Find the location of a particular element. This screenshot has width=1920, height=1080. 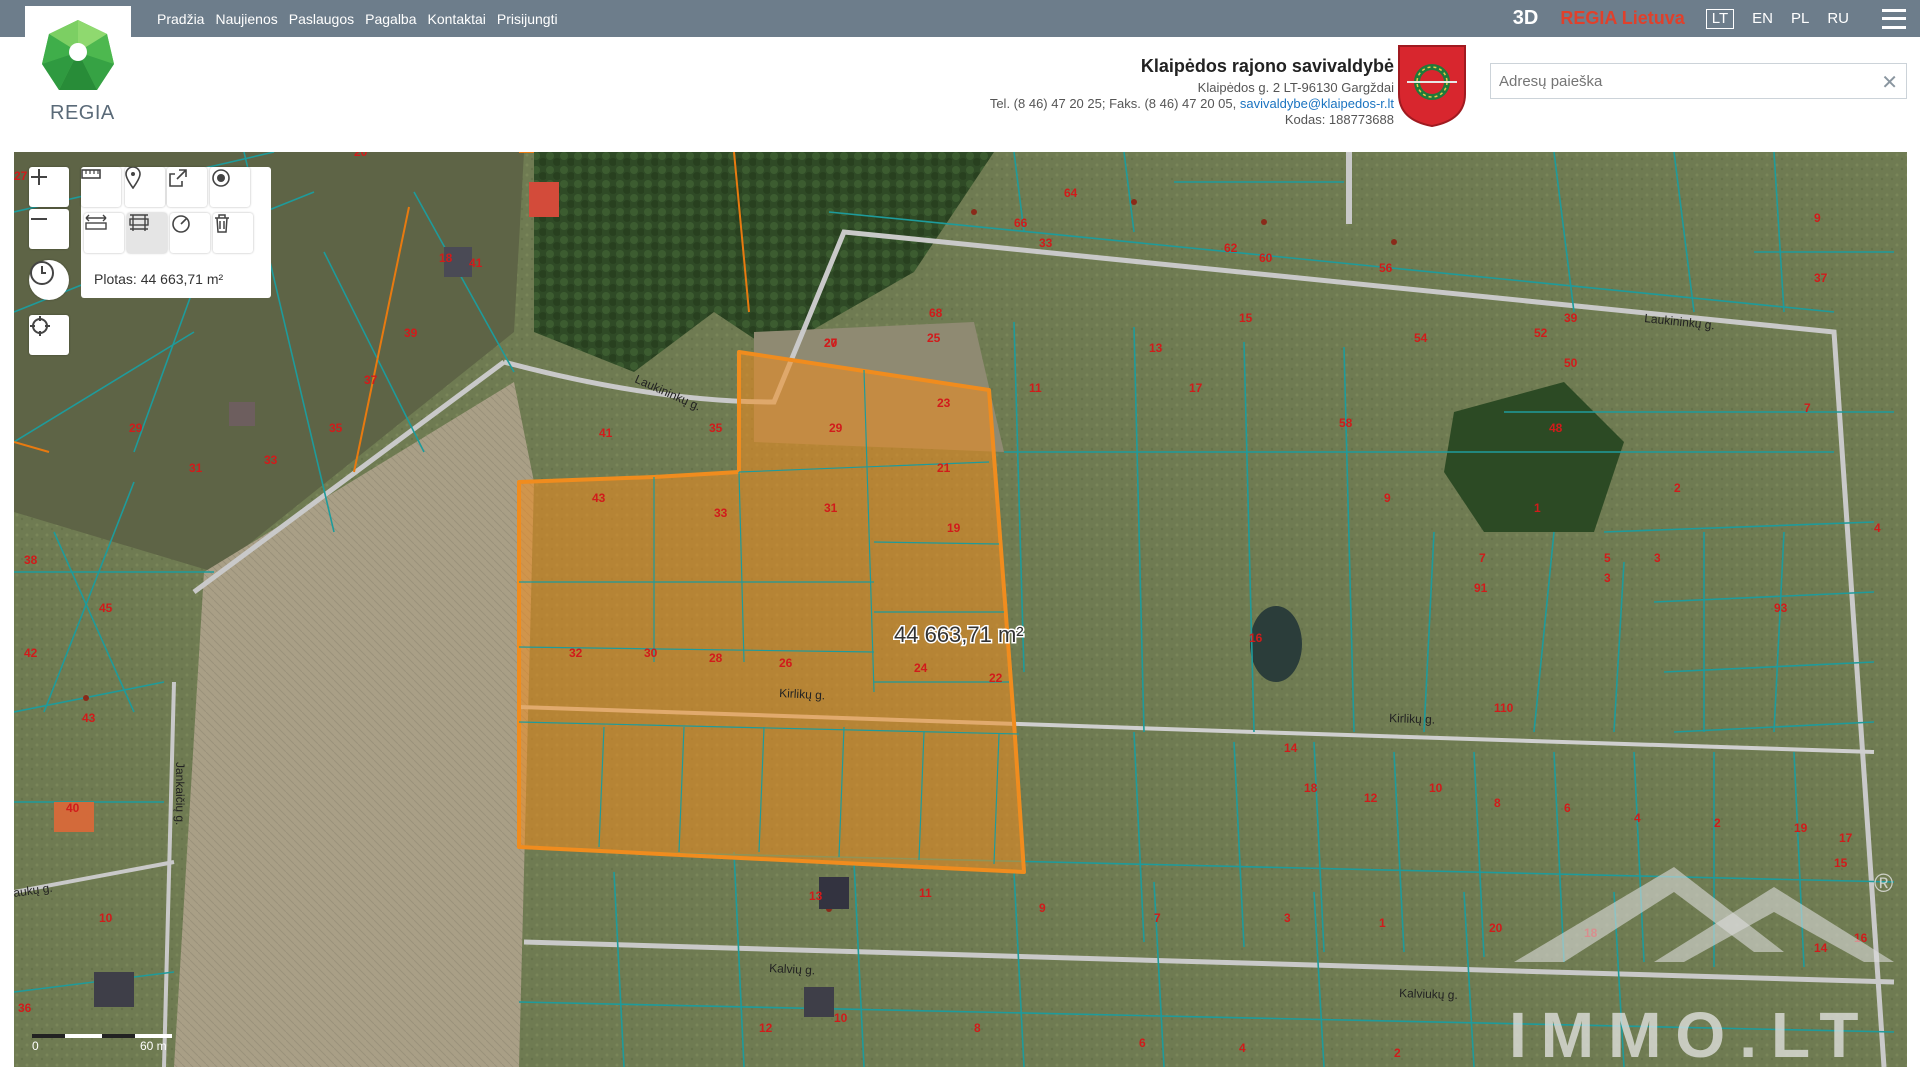

scale-label-zero: 0 is located at coordinates (35, 1045).